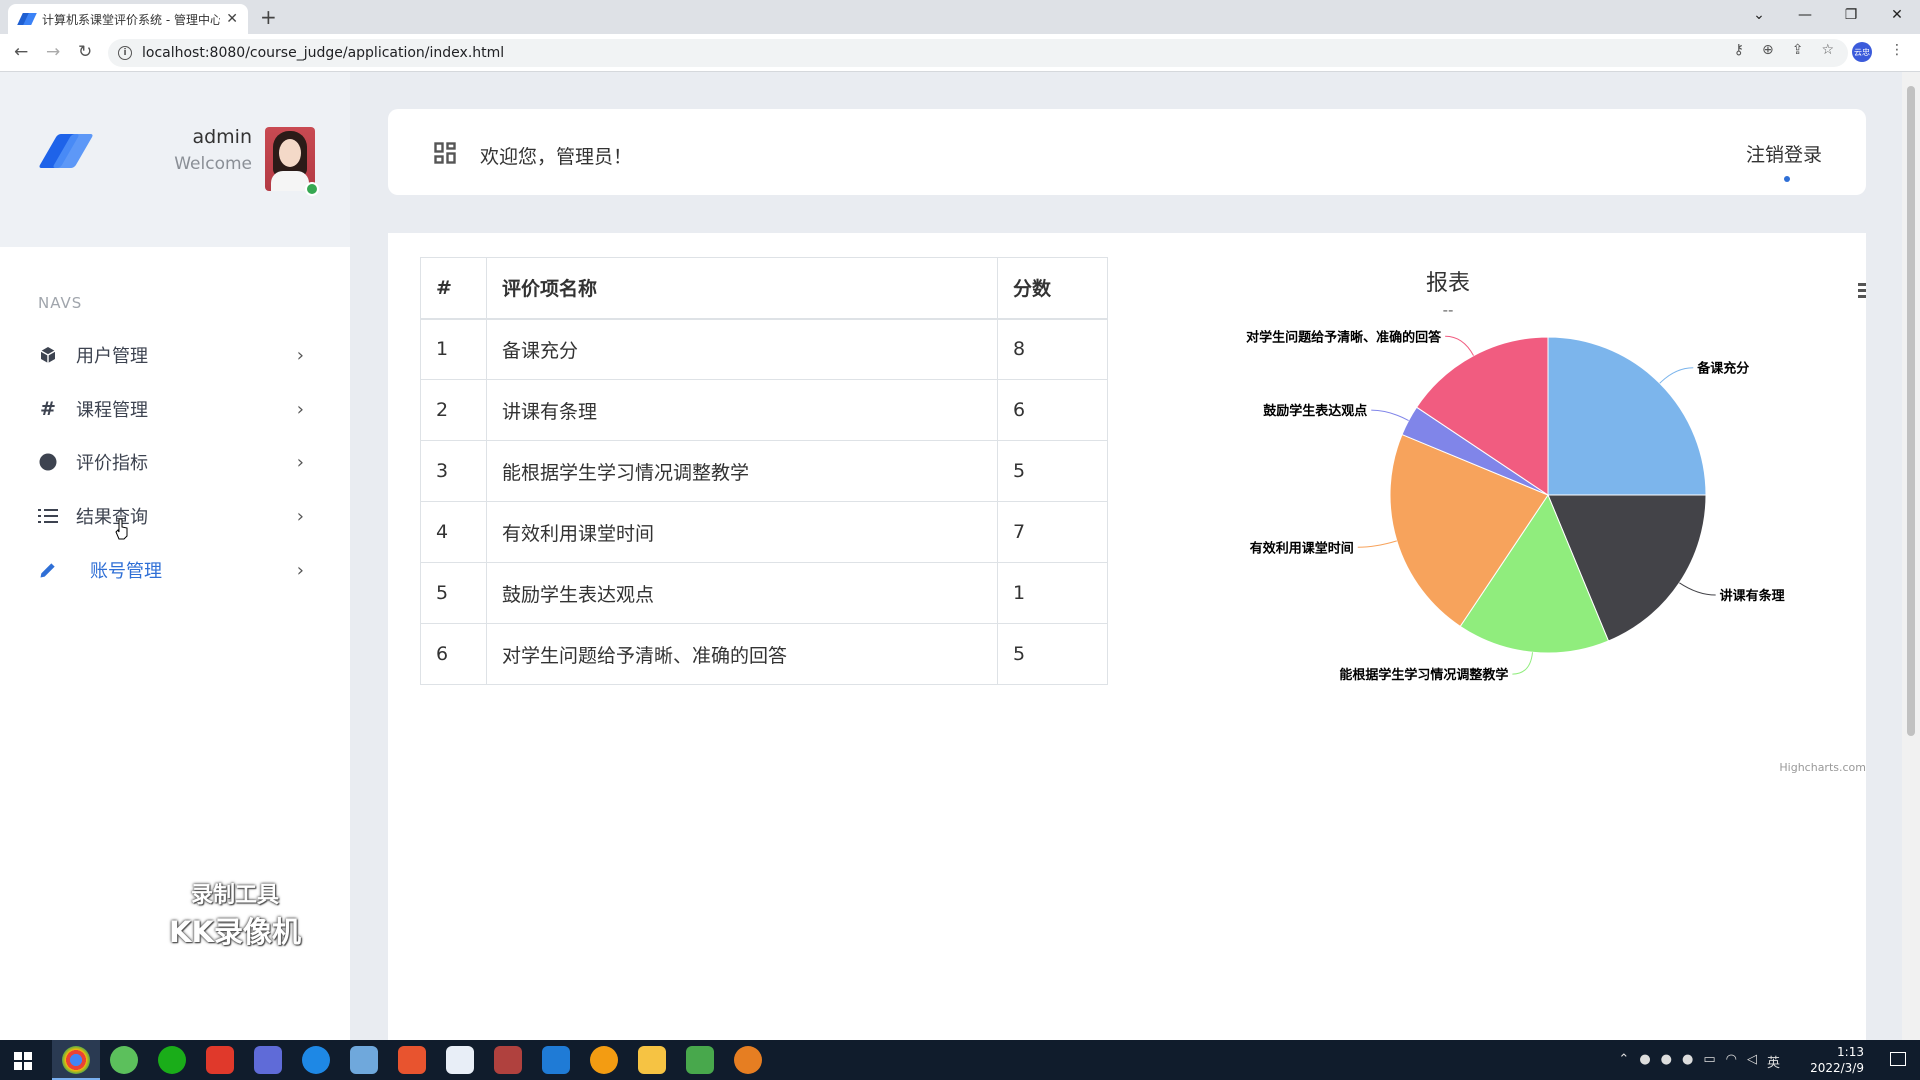 Image resolution: width=1920 pixels, height=1080 pixels. Describe the element at coordinates (1759, 15) in the screenshot. I see `tab-search-icon: ⌄` at that location.